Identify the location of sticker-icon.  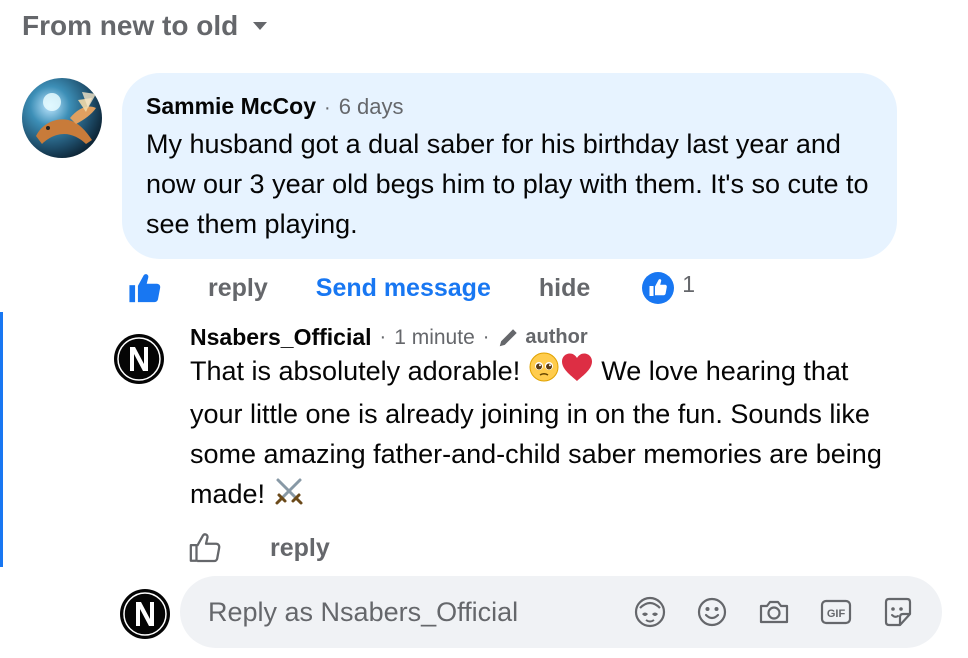
(898, 612).